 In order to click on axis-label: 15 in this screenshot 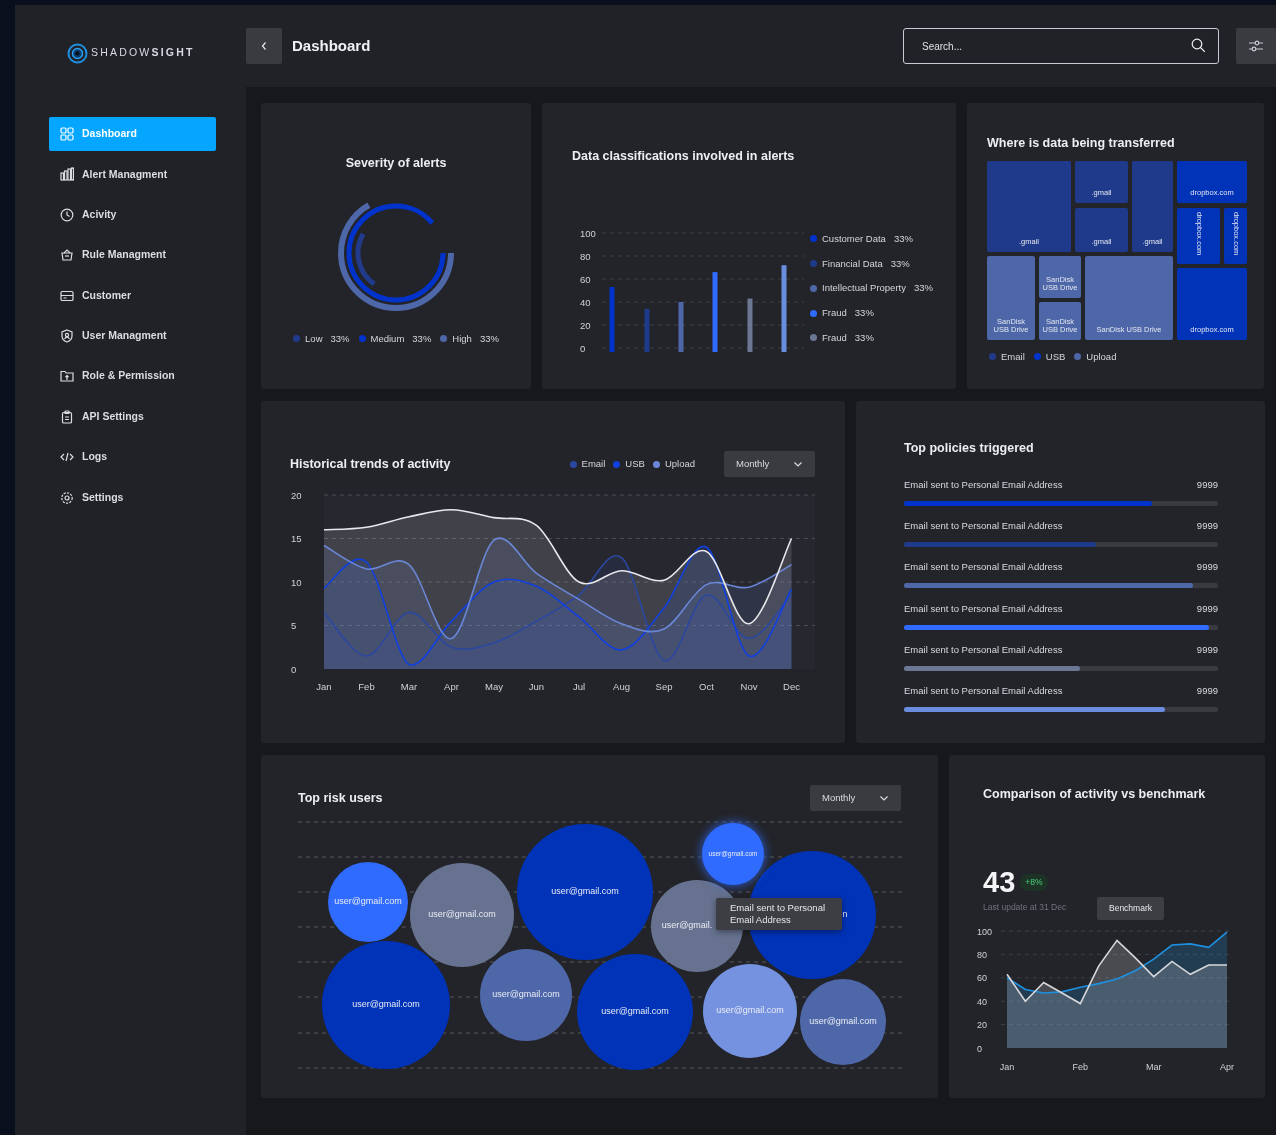, I will do `click(296, 538)`.